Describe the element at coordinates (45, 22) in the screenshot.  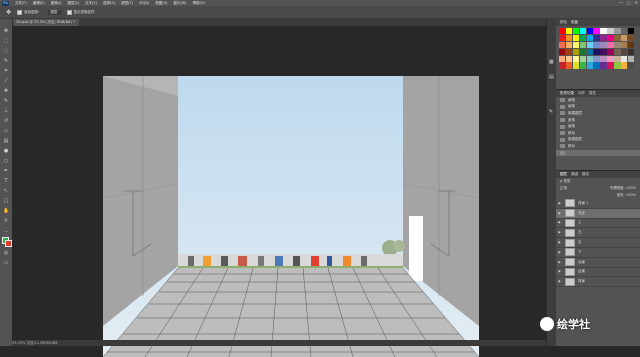
I see `document-tab: 3D.psd @ 33.3% (天空, RGB/8#) *` at that location.